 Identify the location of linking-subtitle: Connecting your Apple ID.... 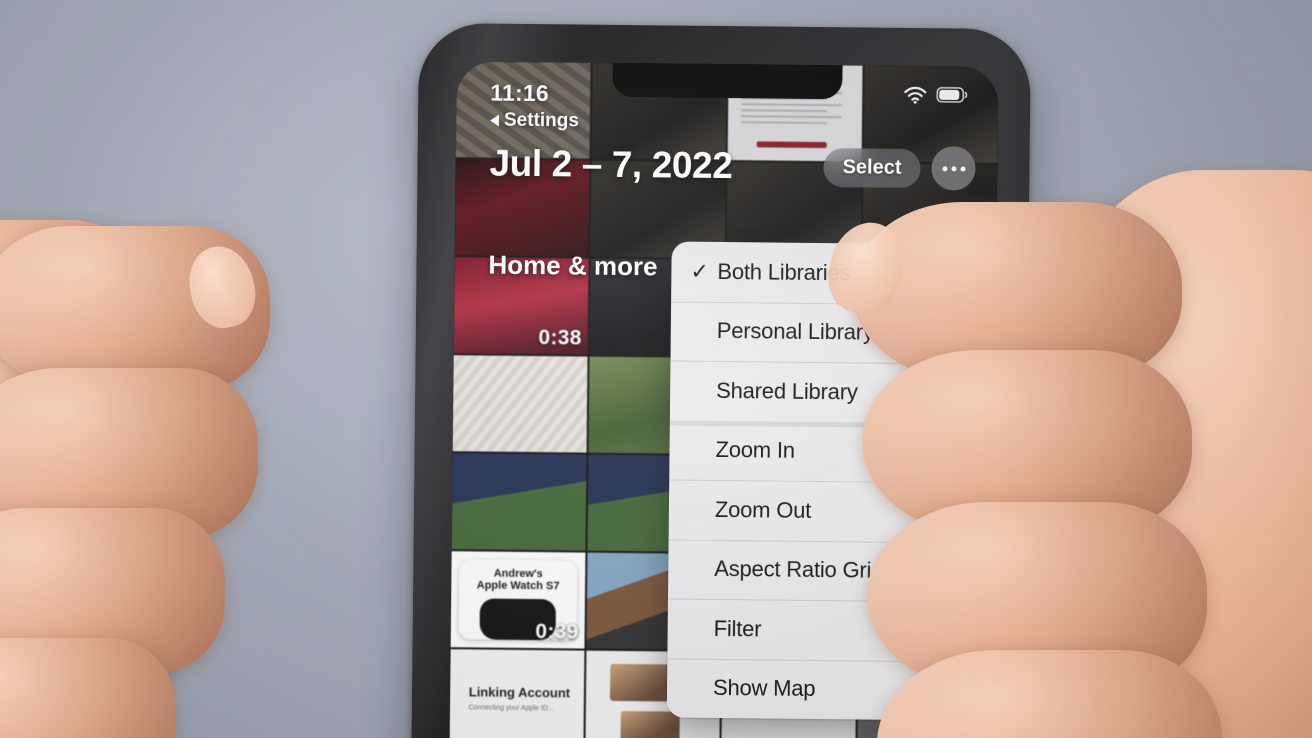
(511, 707).